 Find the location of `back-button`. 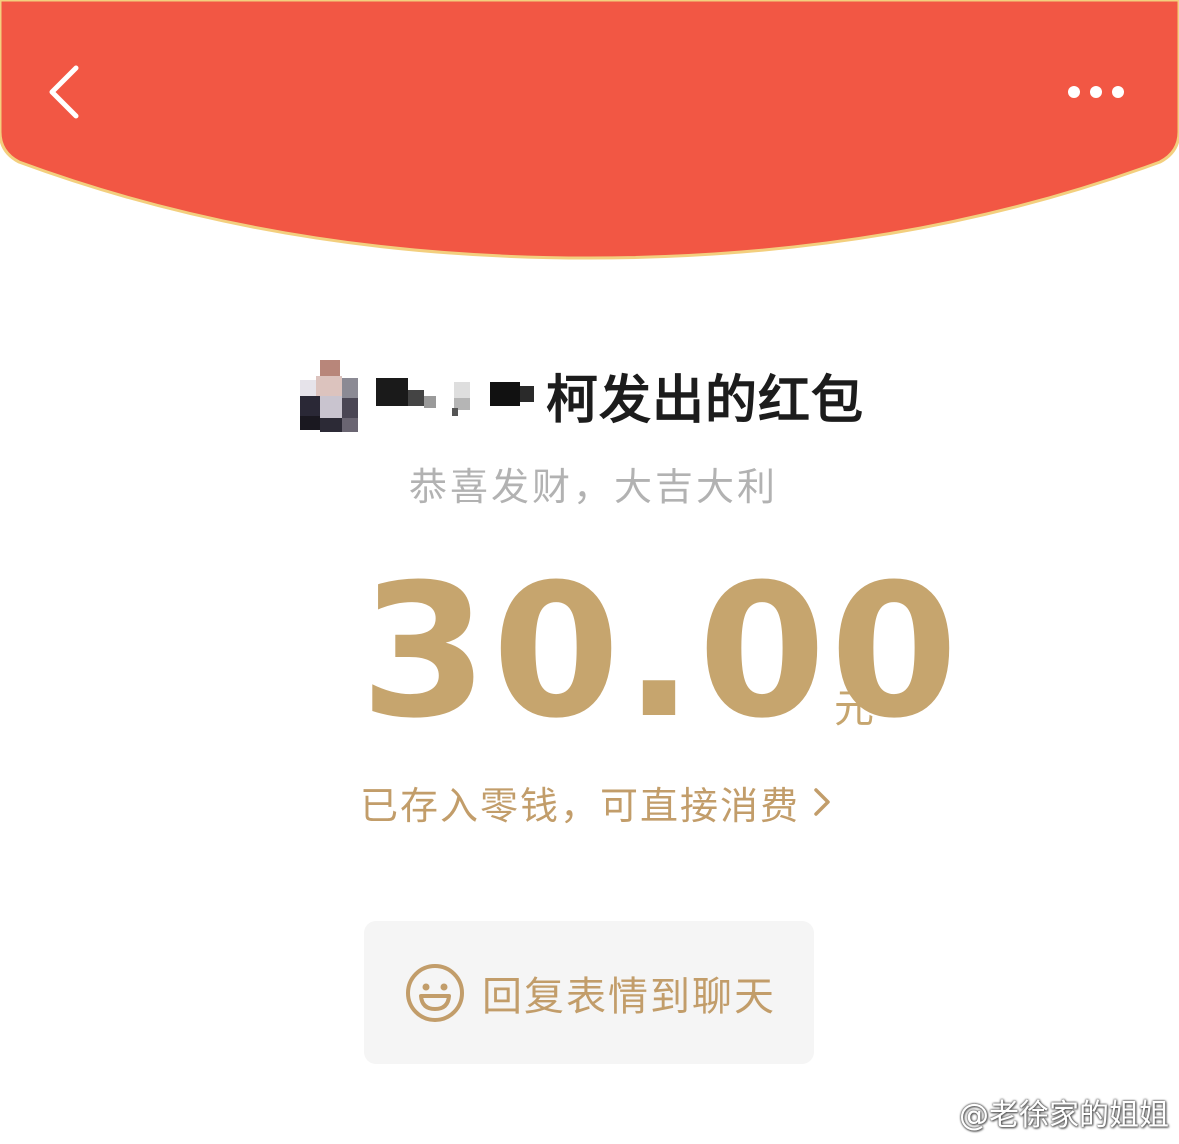

back-button is located at coordinates (68, 92).